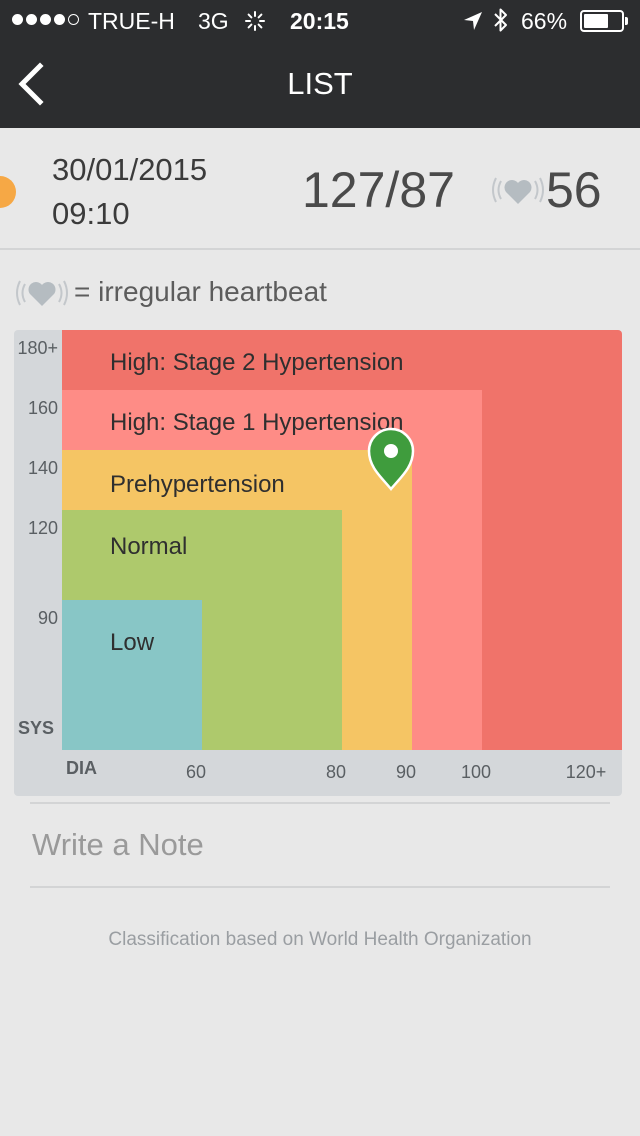 This screenshot has height=1136, width=640. What do you see at coordinates (132, 675) in the screenshot?
I see `zone-low` at bounding box center [132, 675].